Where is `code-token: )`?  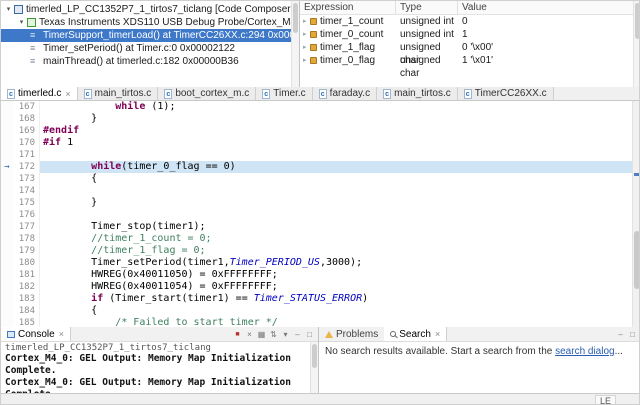
code-token: ) is located at coordinates (365, 298).